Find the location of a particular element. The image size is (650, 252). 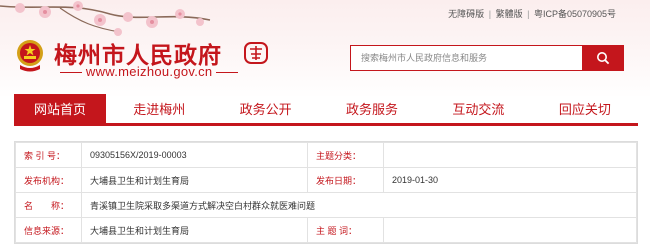

keywords-value is located at coordinates (510, 230).